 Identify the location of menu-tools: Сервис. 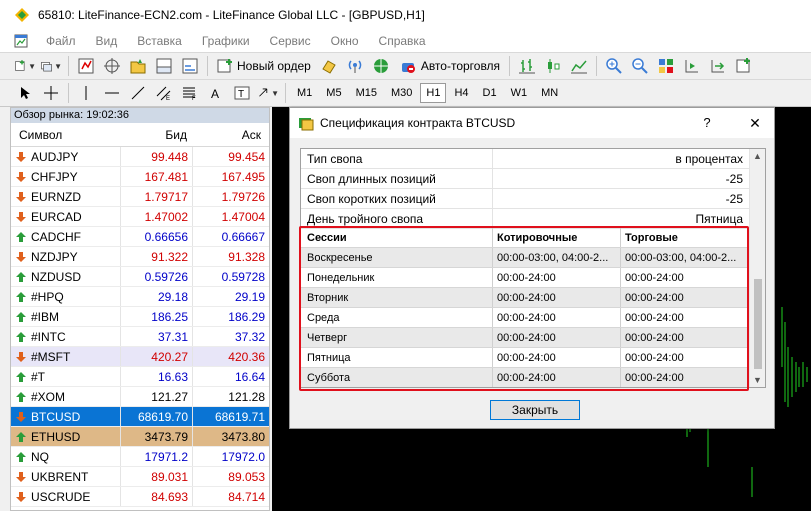
(290, 41).